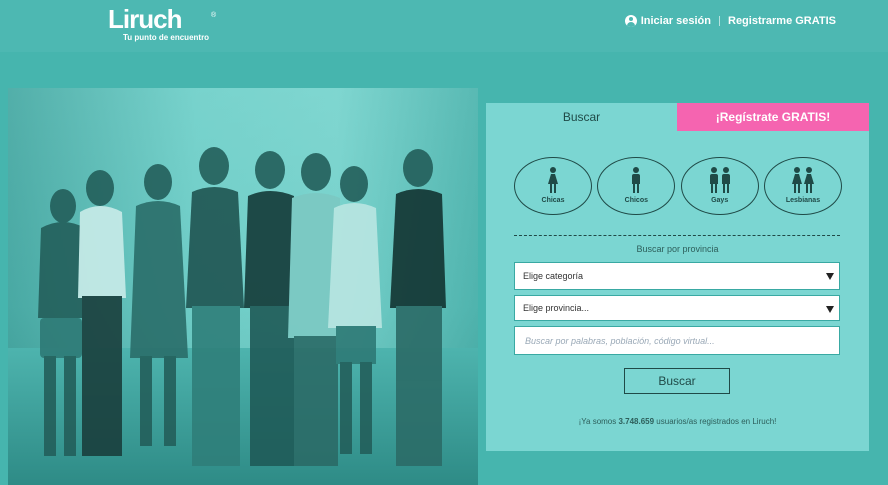  I want to click on category-label: Chicas, so click(553, 200).